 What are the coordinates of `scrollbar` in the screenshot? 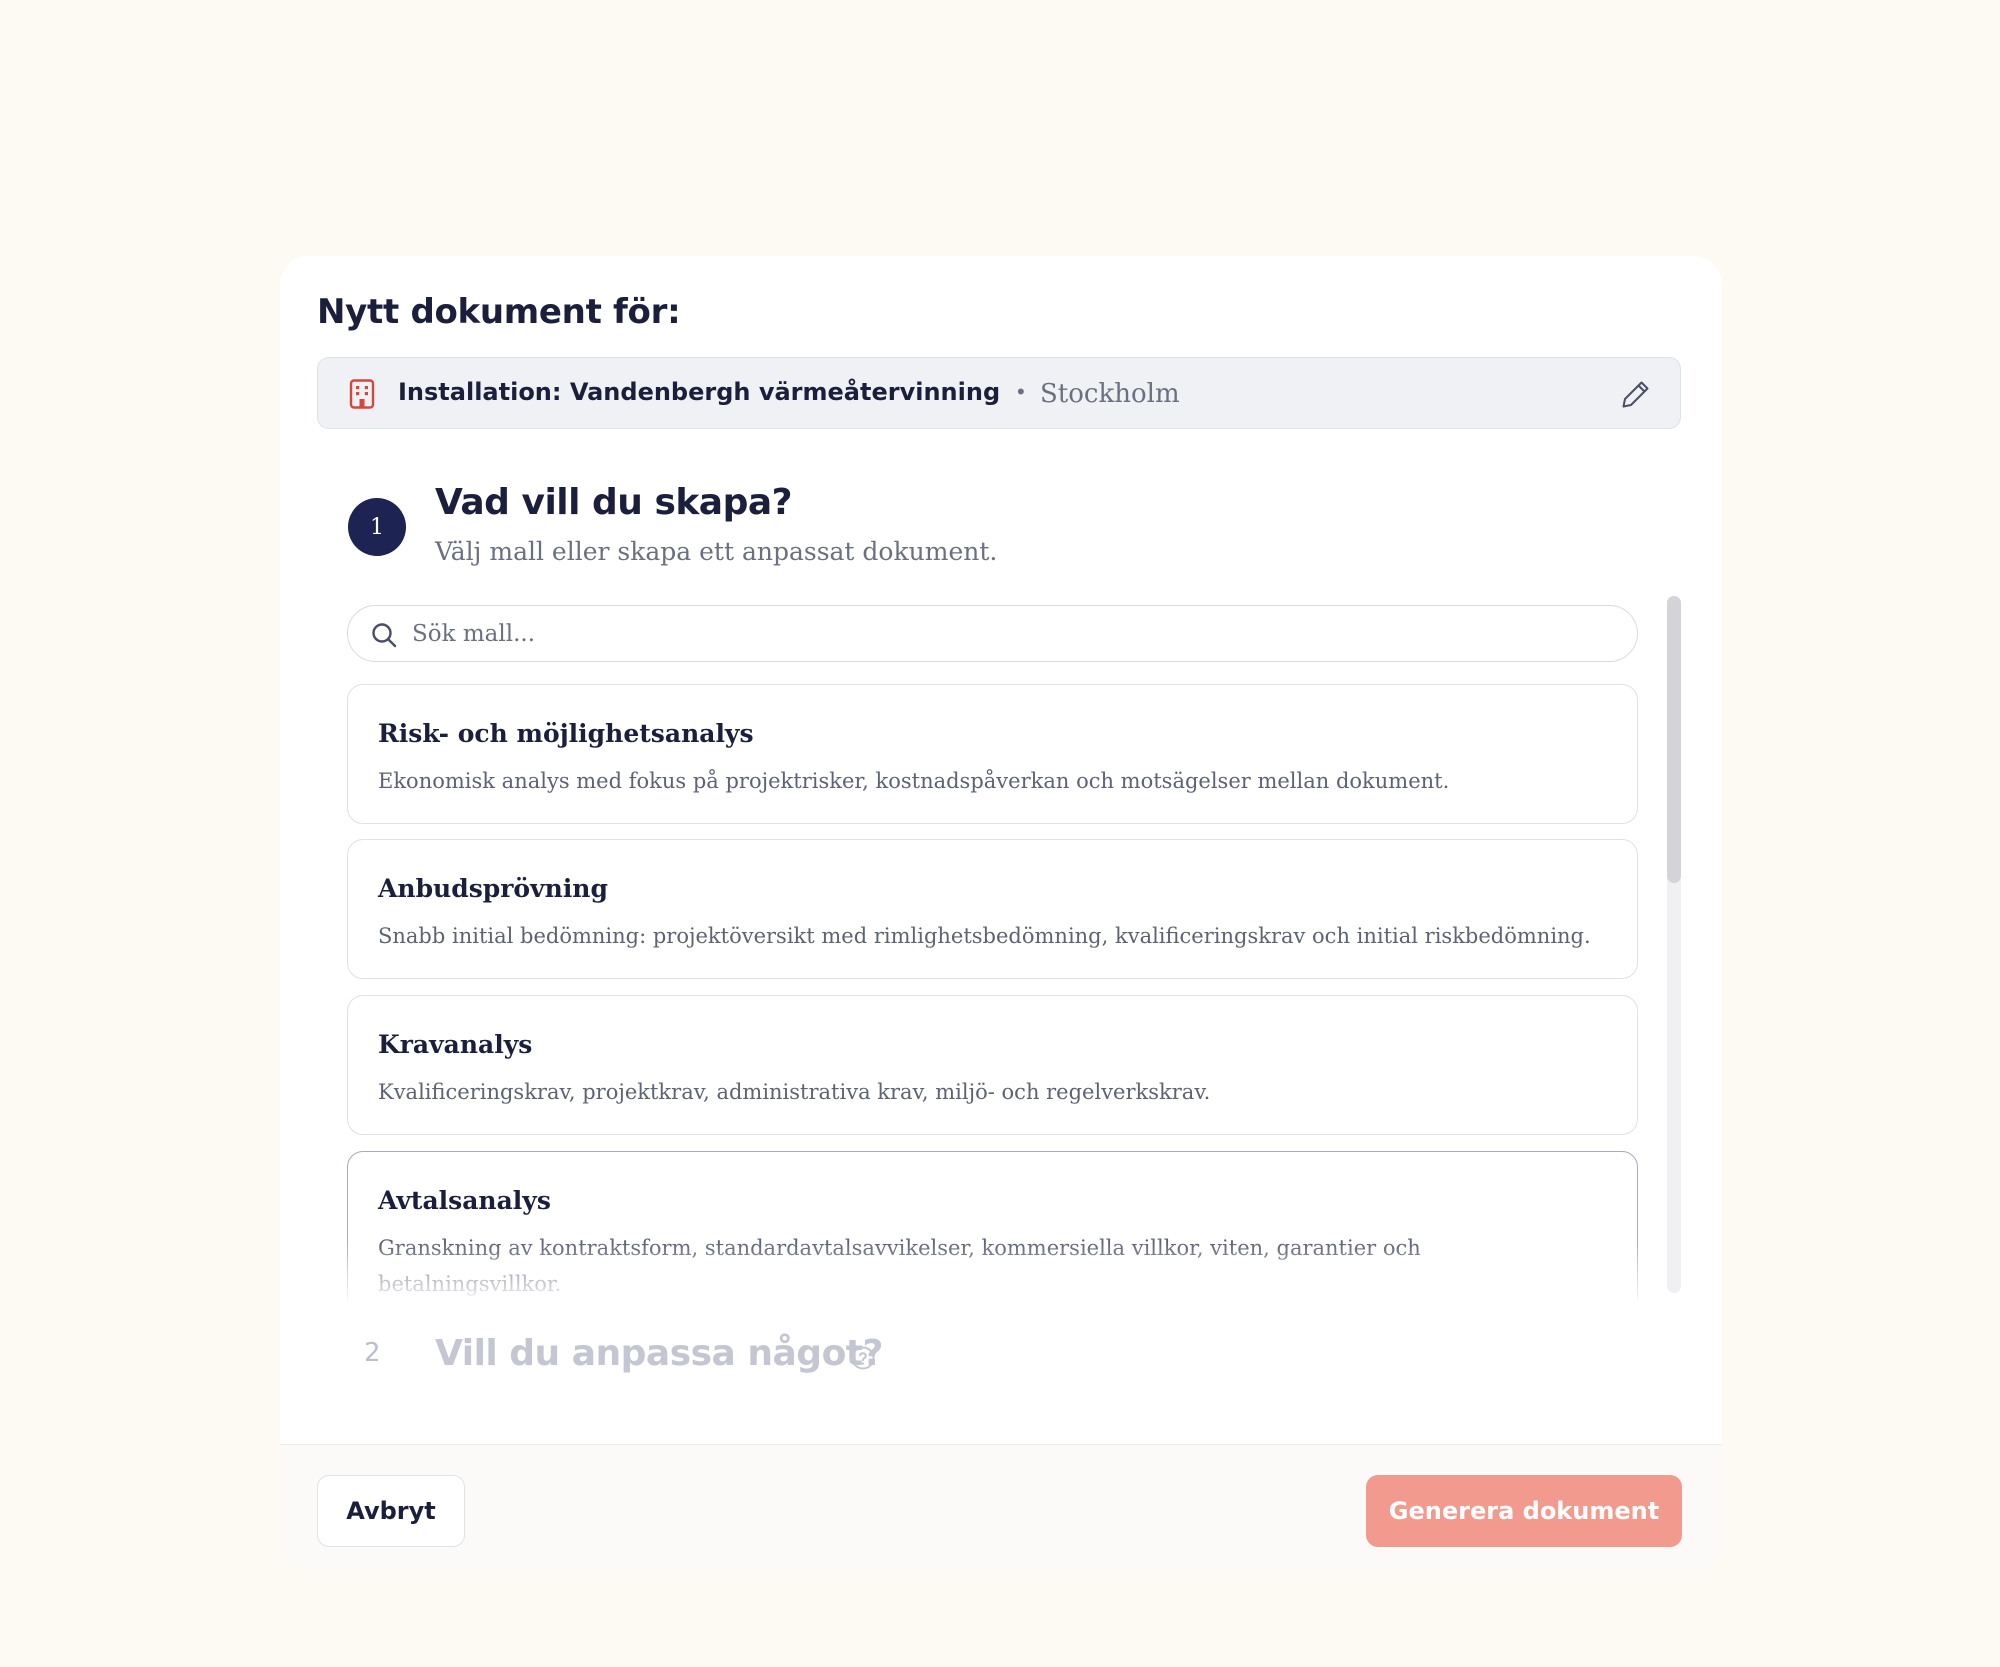 It's located at (1674, 944).